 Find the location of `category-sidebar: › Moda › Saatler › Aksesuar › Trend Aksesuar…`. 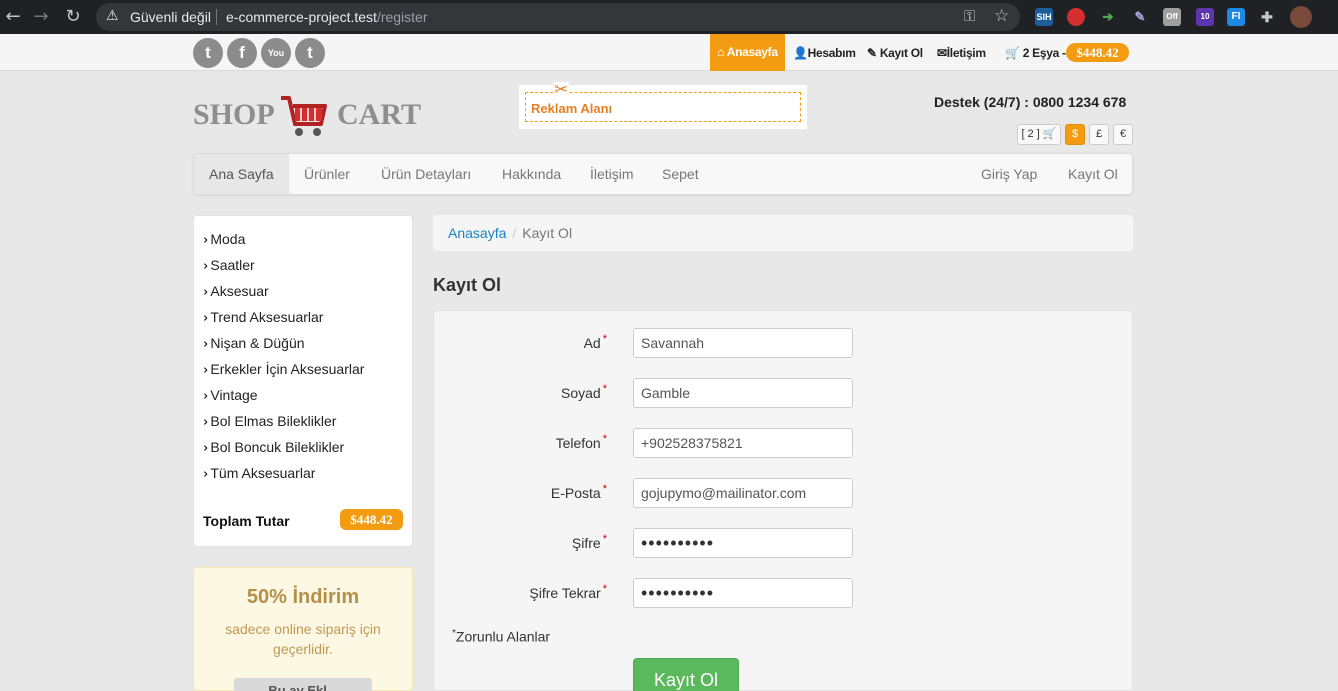

category-sidebar: › Moda › Saatler › Aksesuar › Trend Aksesuar… is located at coordinates (303, 381).